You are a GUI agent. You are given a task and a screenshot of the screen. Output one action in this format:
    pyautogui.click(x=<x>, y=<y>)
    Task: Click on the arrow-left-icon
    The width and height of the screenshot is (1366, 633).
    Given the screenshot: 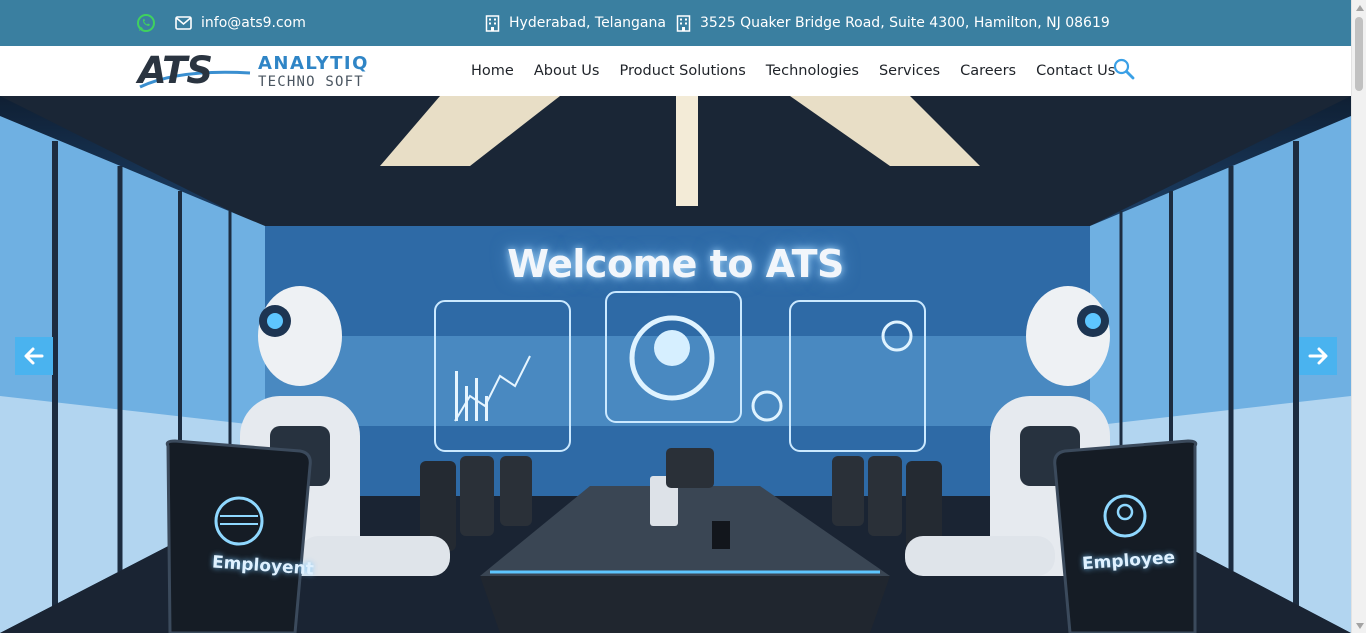 What is the action you would take?
    pyautogui.click(x=34, y=356)
    